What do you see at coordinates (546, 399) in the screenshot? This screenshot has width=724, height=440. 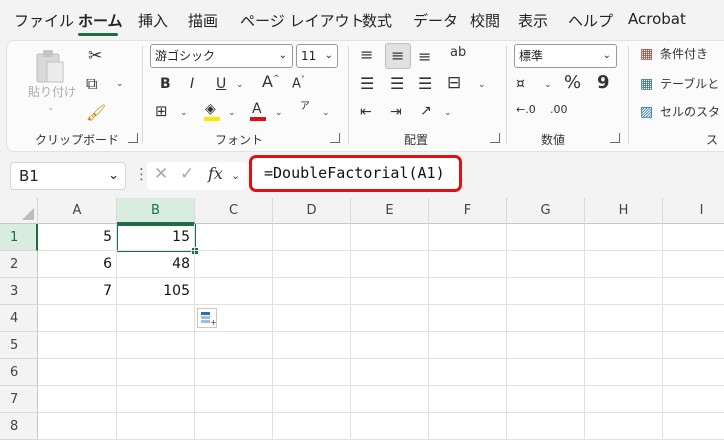 I see `cell-g7` at bounding box center [546, 399].